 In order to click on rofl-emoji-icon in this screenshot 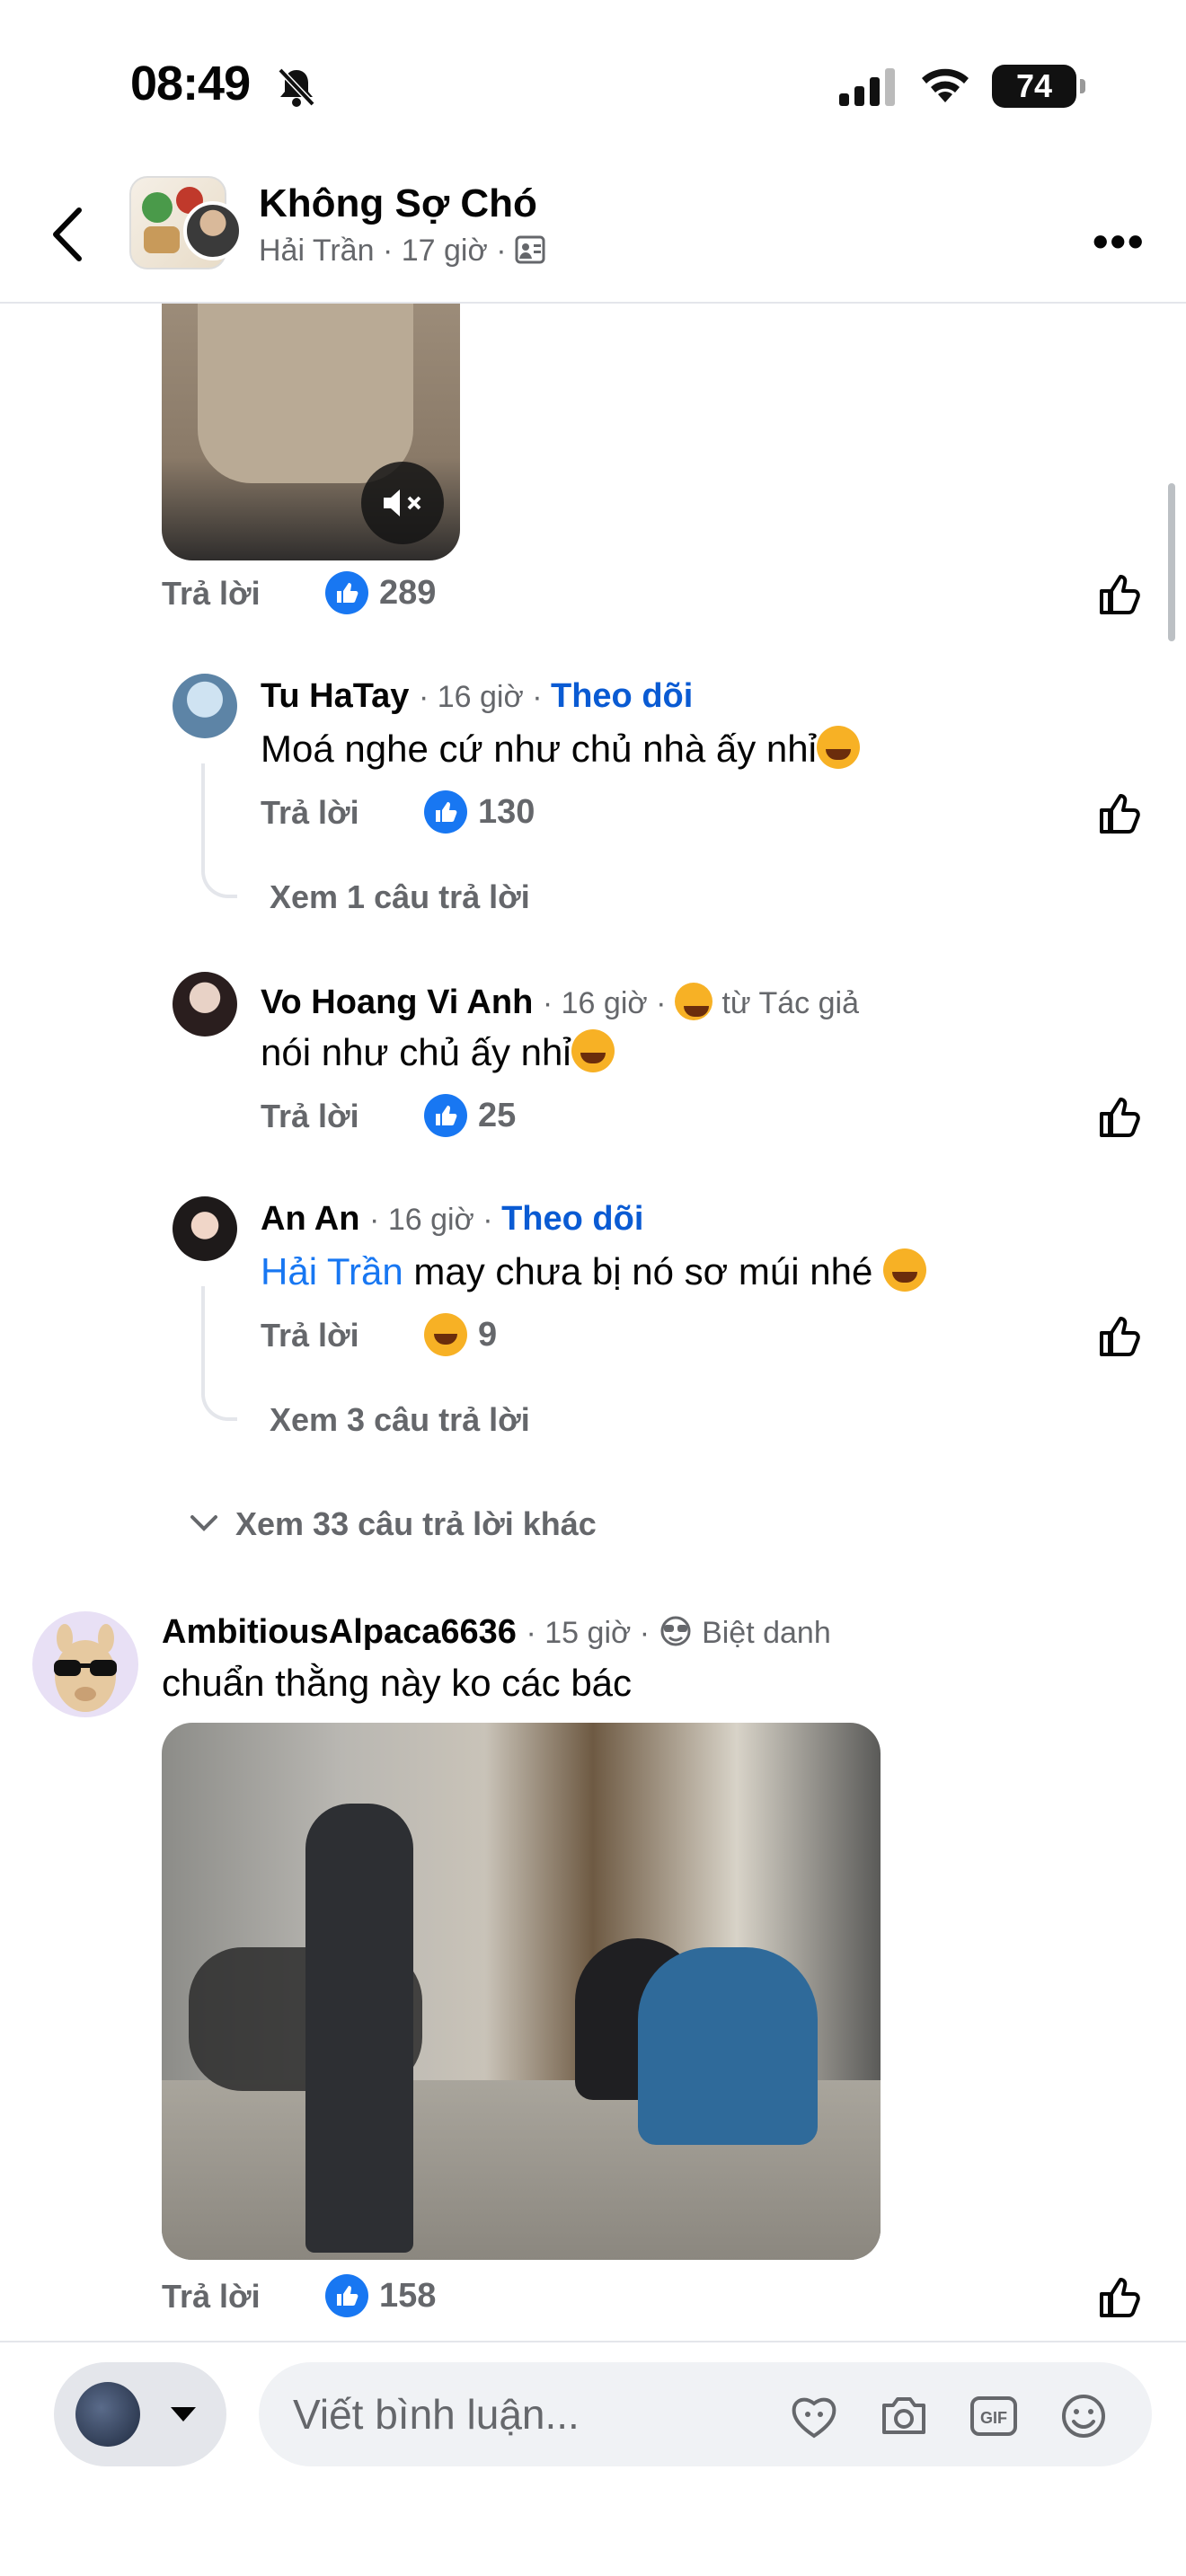, I will do `click(593, 1050)`.